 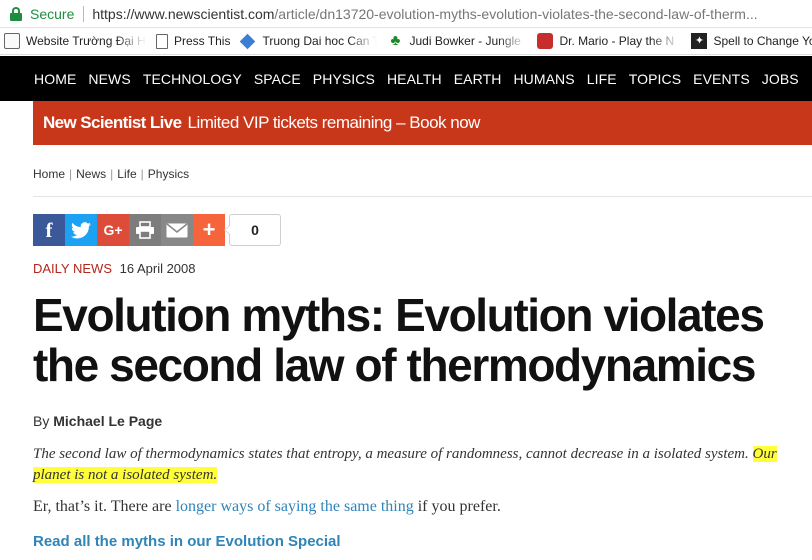 I want to click on share-google-plus-button: G+, so click(x=113, y=230).